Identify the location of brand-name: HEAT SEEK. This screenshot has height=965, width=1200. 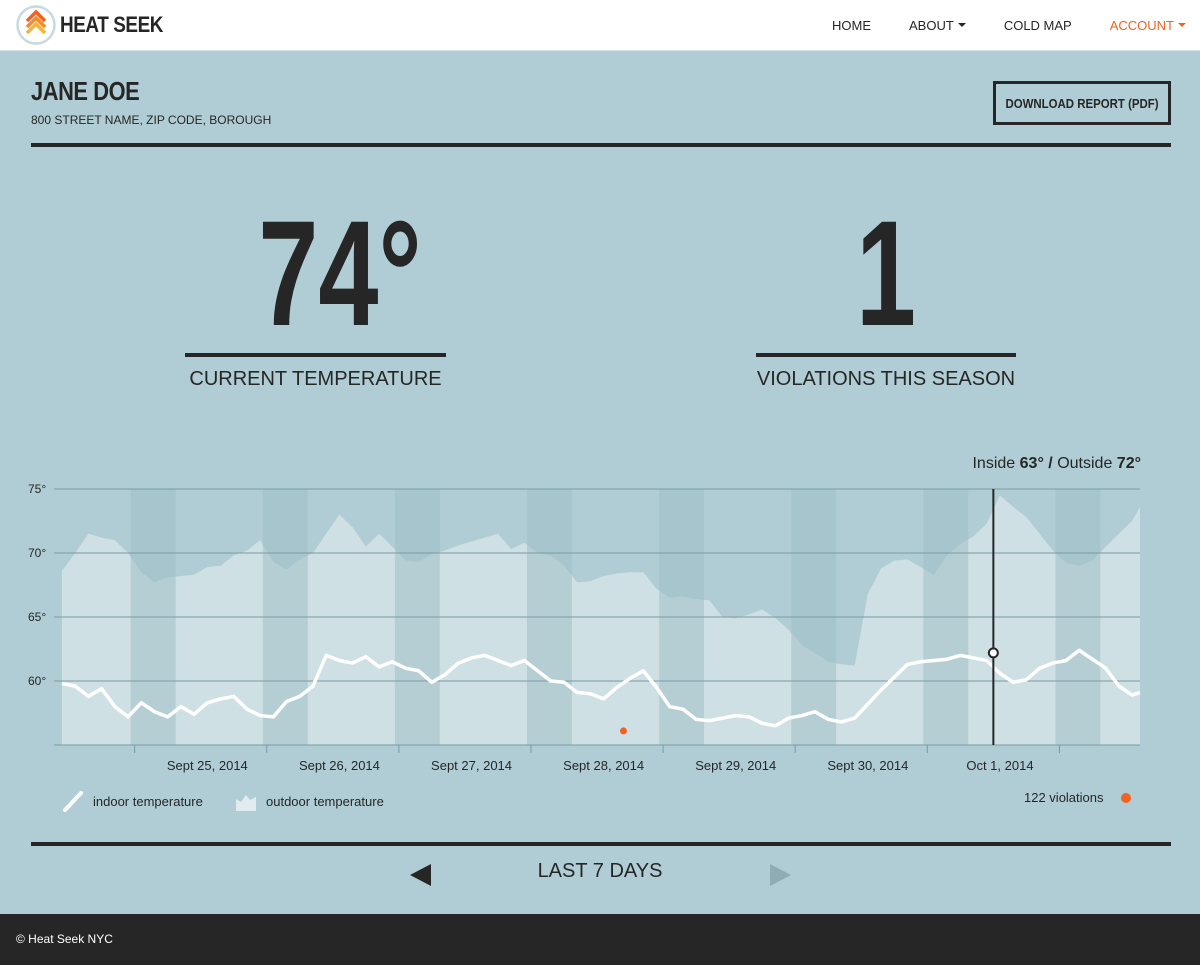
(112, 24).